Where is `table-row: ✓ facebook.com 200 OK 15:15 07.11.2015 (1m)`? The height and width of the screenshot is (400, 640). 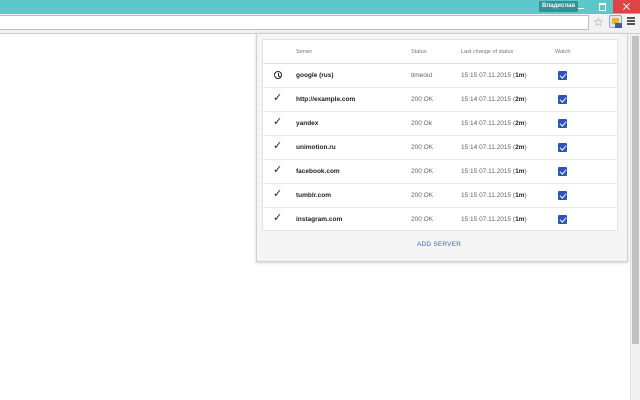 table-row: ✓ facebook.com 200 OK 15:15 07.11.2015 (1m) is located at coordinates (440, 172).